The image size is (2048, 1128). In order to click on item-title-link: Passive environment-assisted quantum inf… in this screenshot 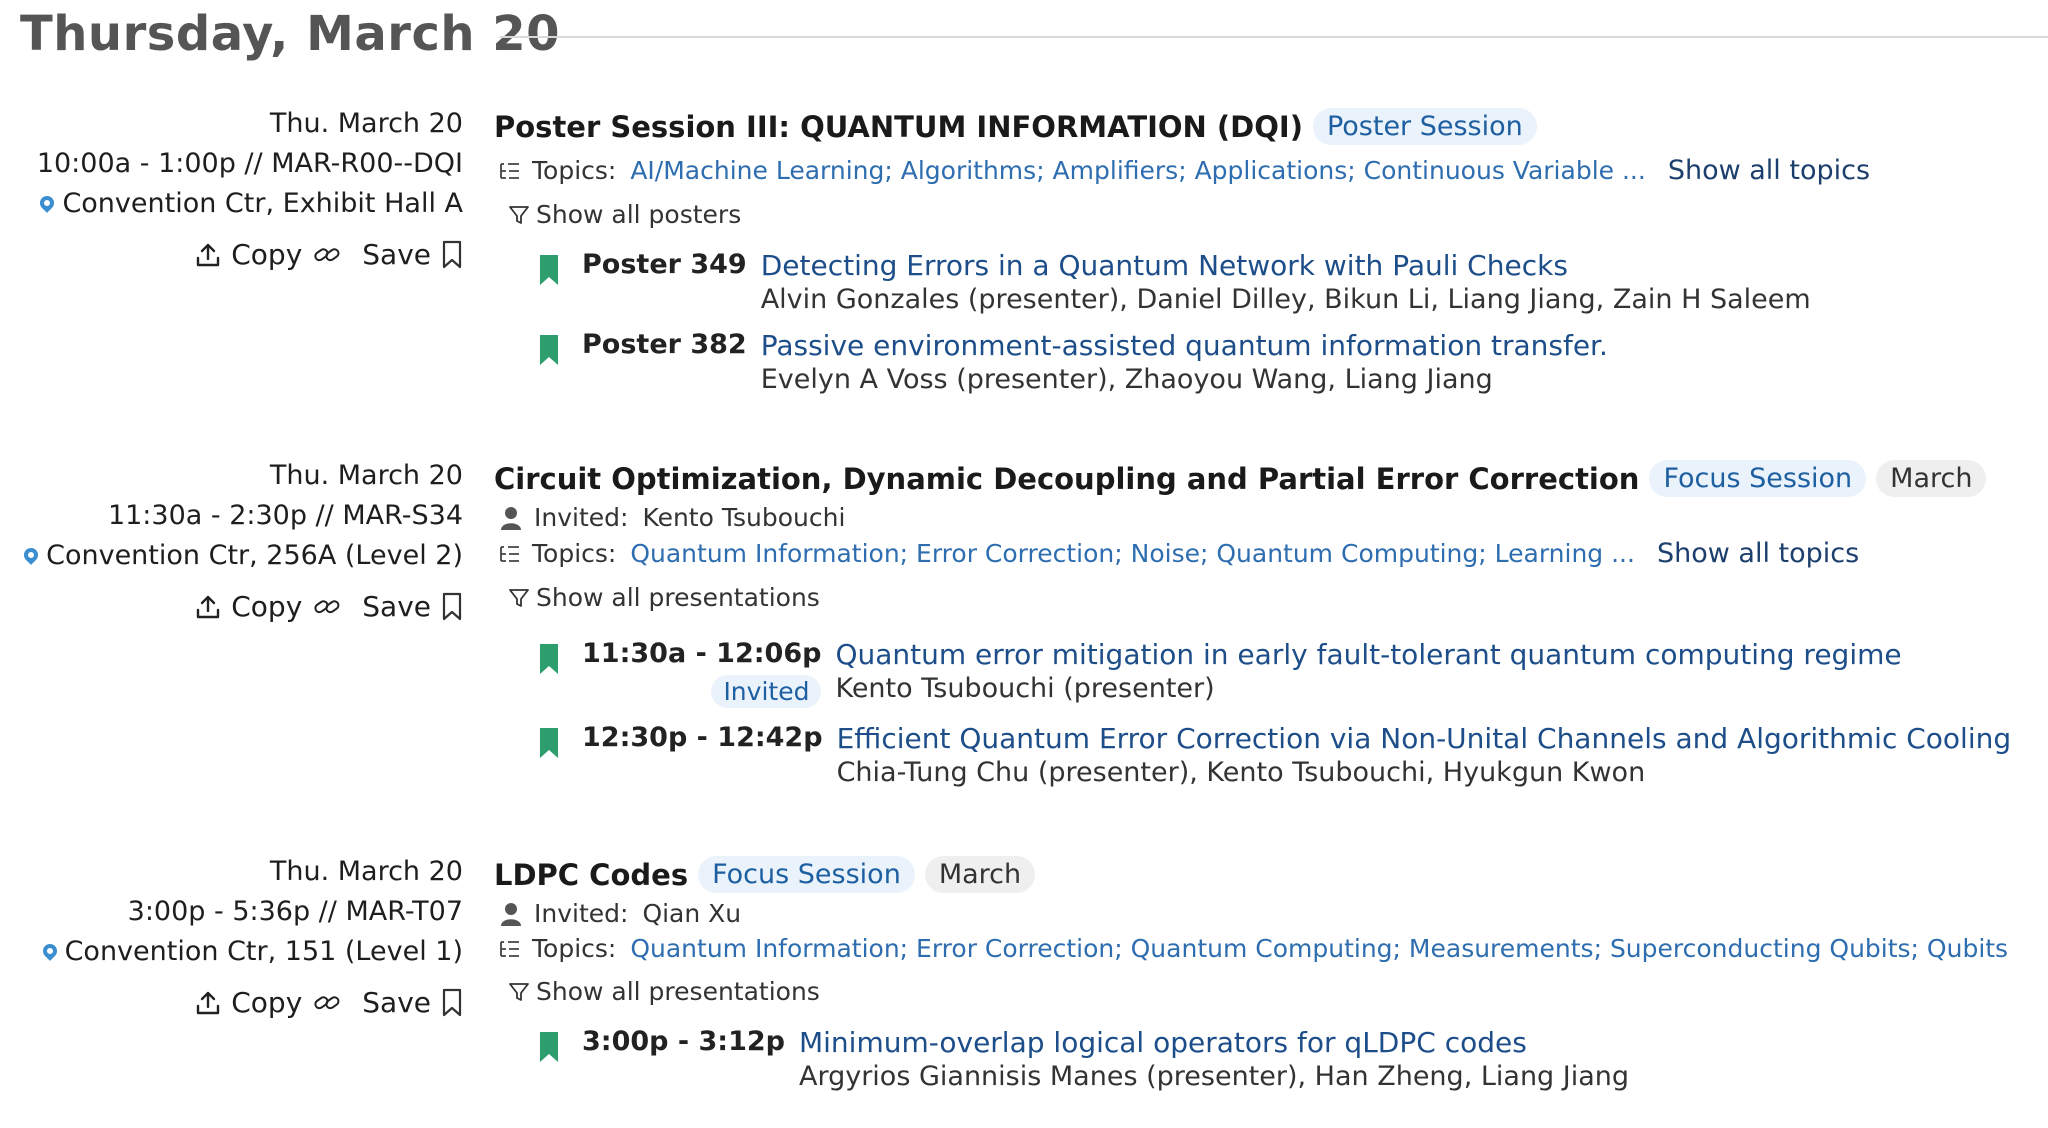, I will do `click(1184, 345)`.